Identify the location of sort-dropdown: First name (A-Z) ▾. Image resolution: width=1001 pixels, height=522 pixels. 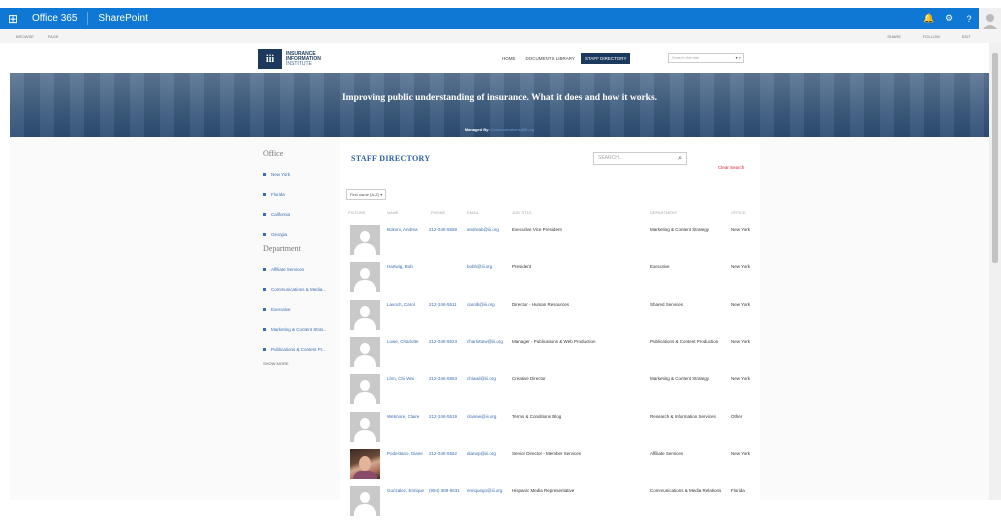
(366, 194).